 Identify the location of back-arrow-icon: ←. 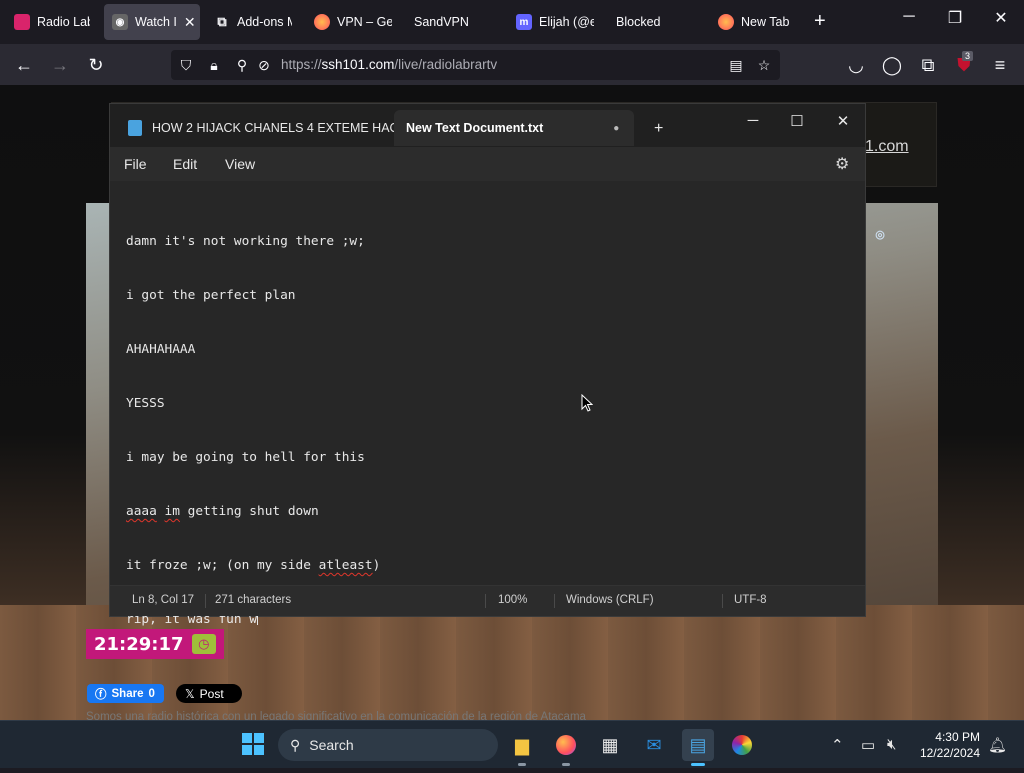
(24, 65).